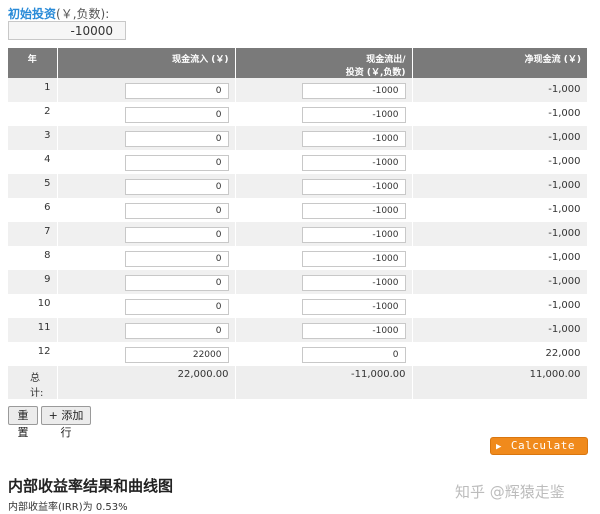  I want to click on table-row: 11 -1,000, so click(298, 330).